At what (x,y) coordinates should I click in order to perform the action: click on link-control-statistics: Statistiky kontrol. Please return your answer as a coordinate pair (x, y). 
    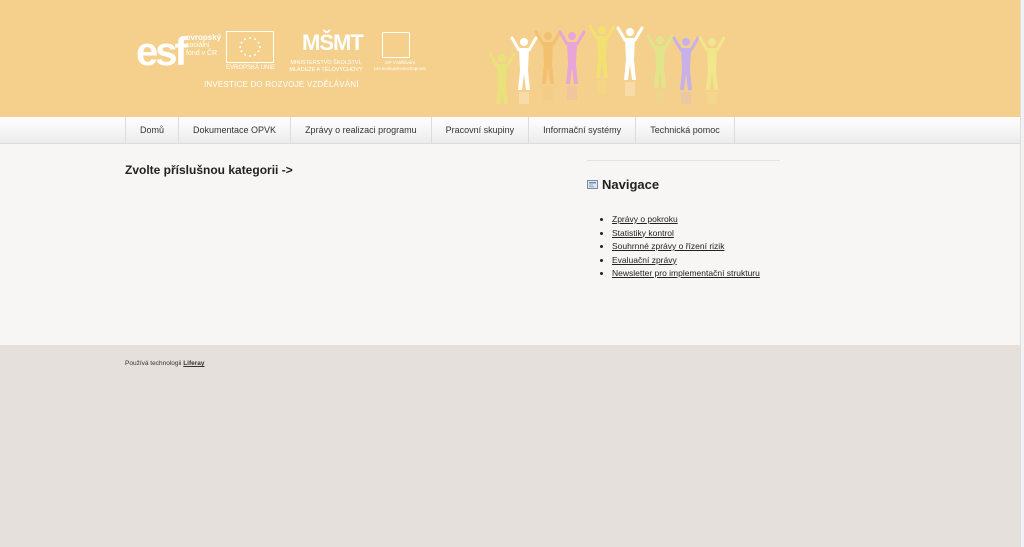
    Looking at the image, I should click on (643, 233).